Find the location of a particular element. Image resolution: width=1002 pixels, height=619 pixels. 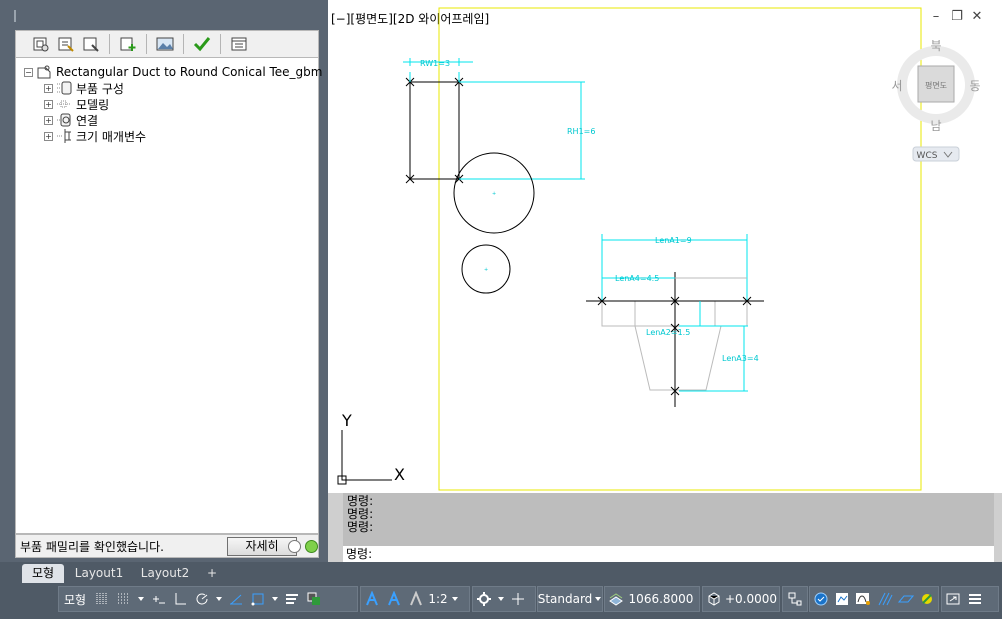

rect-duct-outline is located at coordinates (434, 130).